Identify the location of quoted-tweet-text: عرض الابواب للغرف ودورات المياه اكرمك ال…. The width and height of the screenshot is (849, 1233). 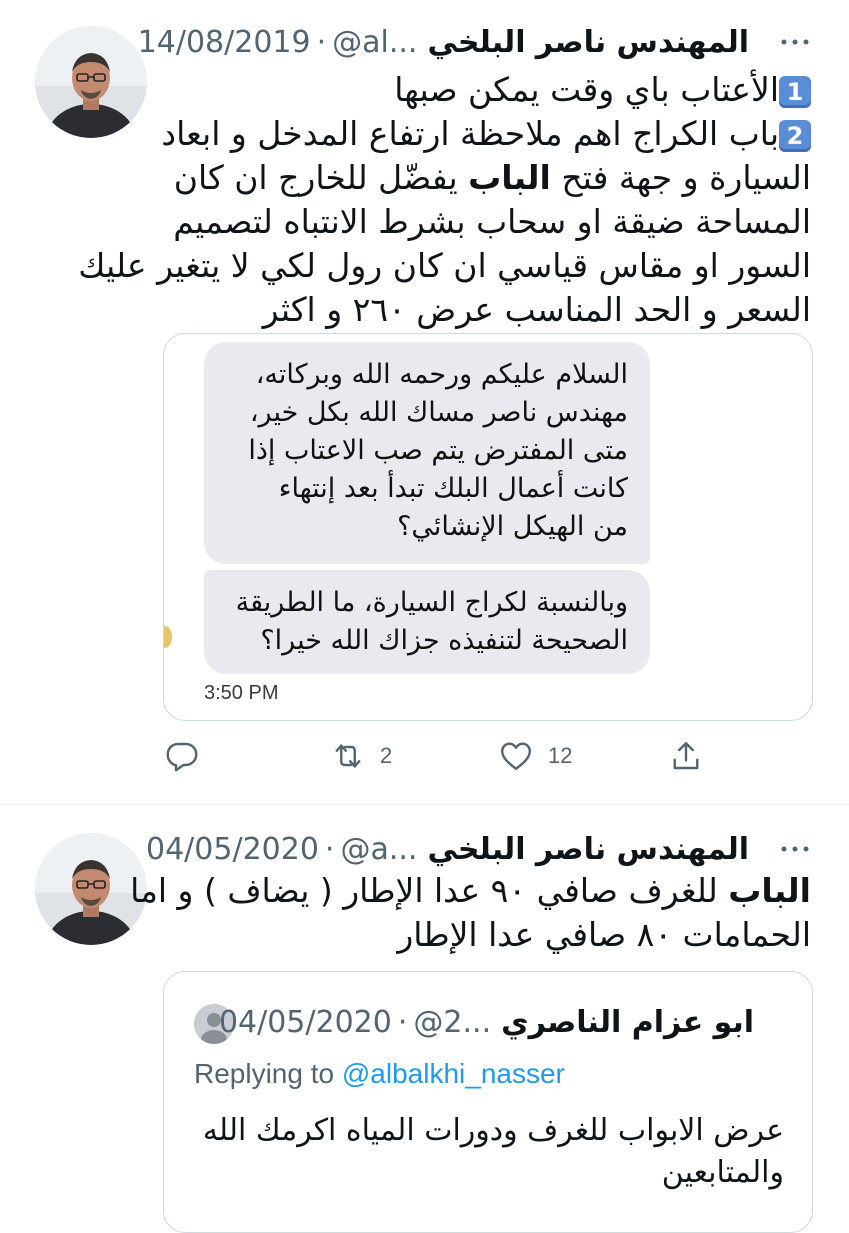
(493, 1152).